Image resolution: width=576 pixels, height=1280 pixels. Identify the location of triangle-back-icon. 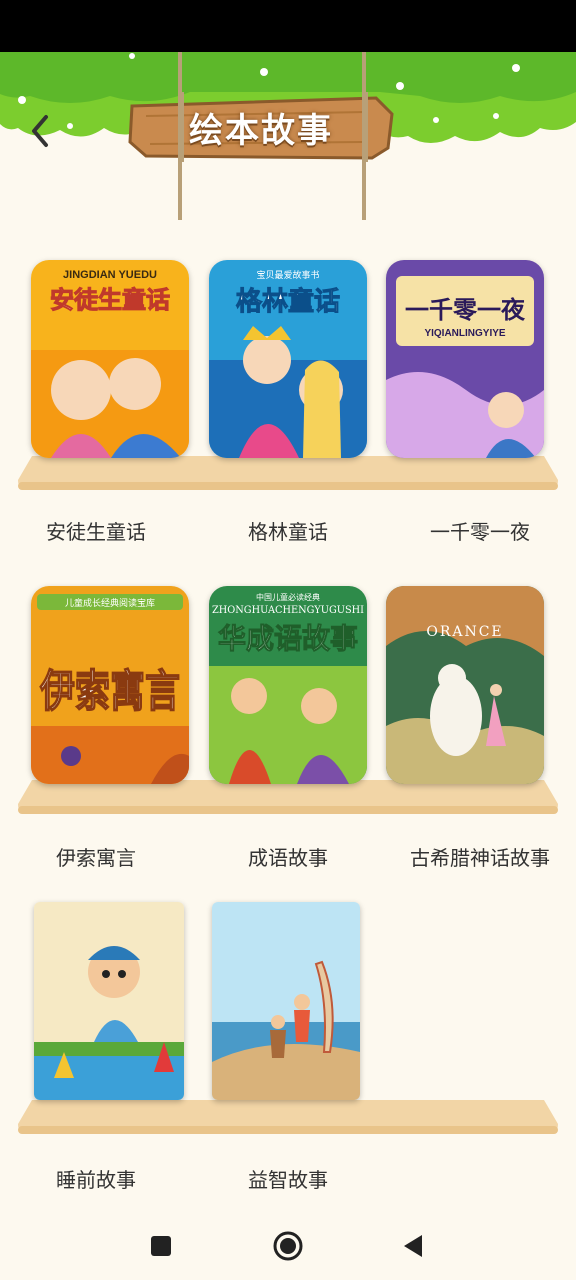
(413, 1246).